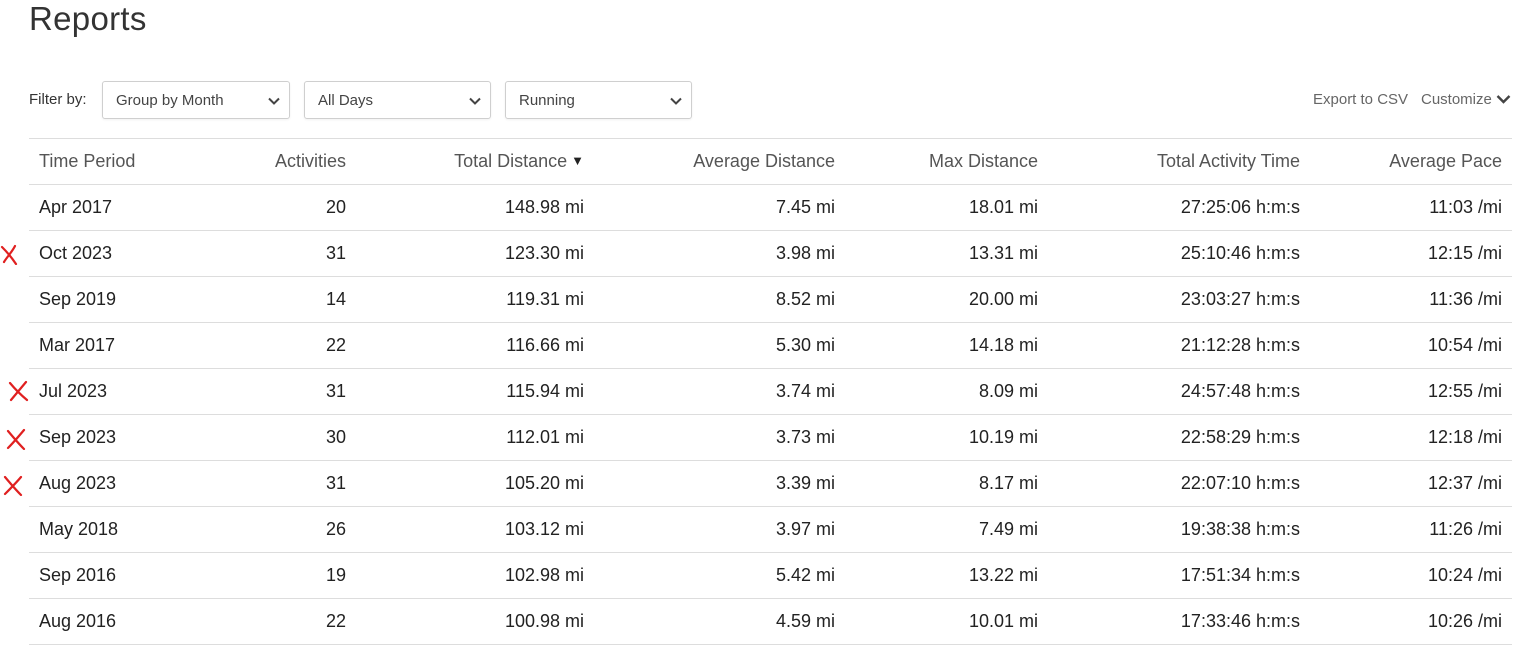 The image size is (1517, 645). I want to click on header-average-pace: Average Pace, so click(1411, 161).